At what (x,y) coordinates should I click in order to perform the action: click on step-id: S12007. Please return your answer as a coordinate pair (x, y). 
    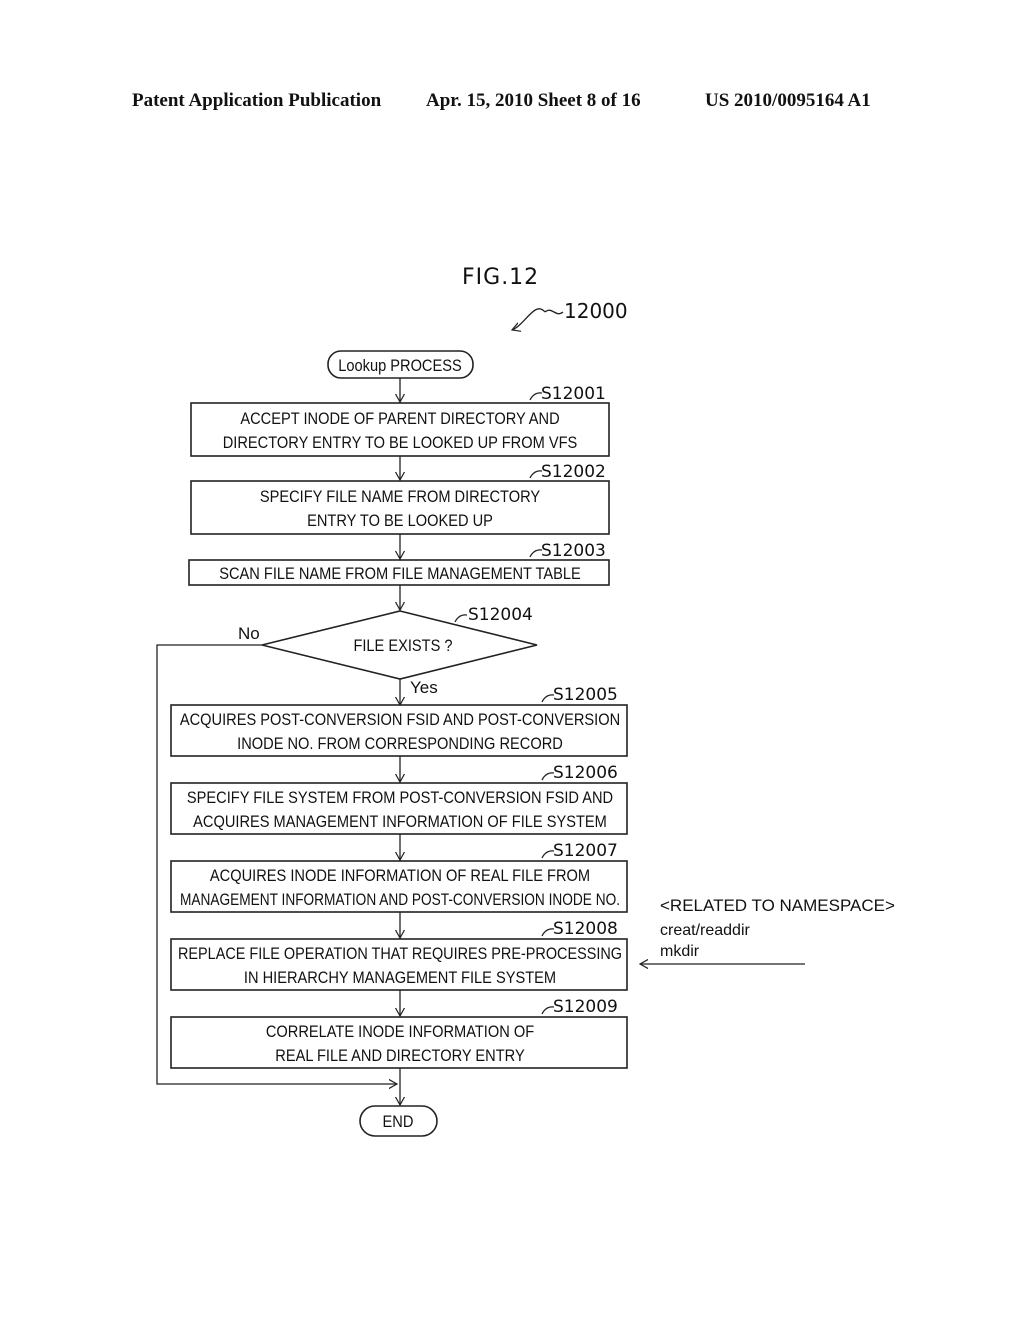
    Looking at the image, I should click on (585, 851).